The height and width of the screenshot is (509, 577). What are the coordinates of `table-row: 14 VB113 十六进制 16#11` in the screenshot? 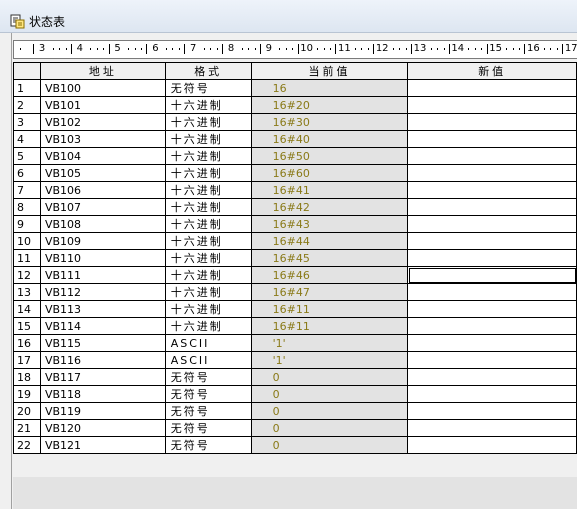 It's located at (295, 309).